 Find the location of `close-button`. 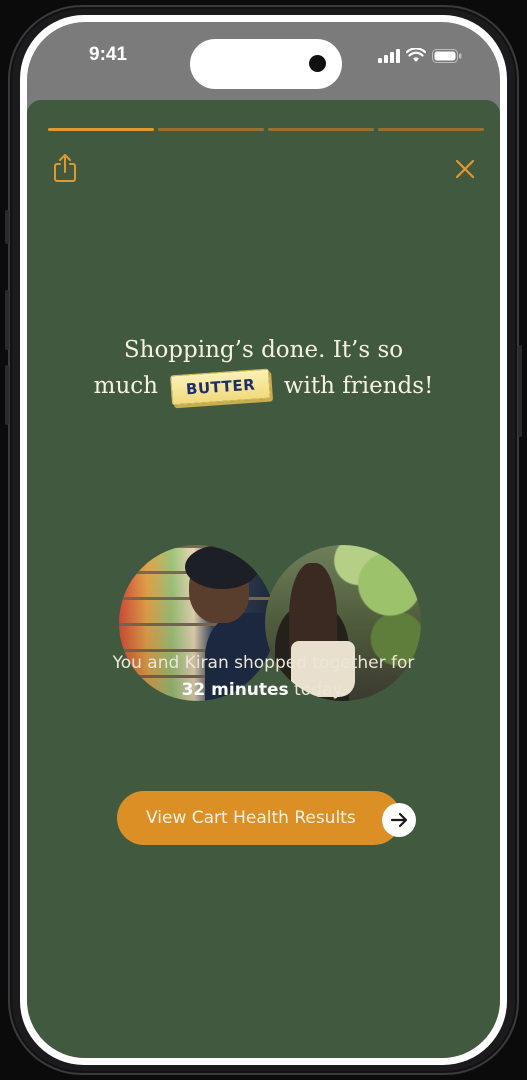

close-button is located at coordinates (465, 169).